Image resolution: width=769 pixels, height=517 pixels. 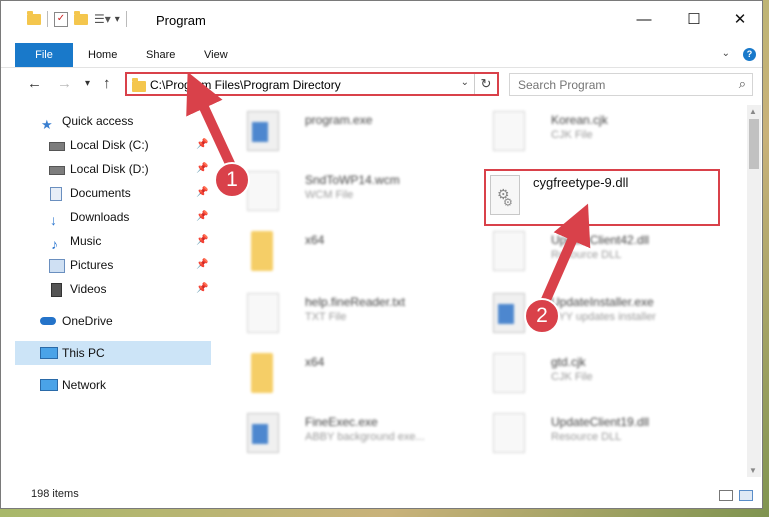 What do you see at coordinates (542, 316) in the screenshot?
I see `step-2-badge: 2` at bounding box center [542, 316].